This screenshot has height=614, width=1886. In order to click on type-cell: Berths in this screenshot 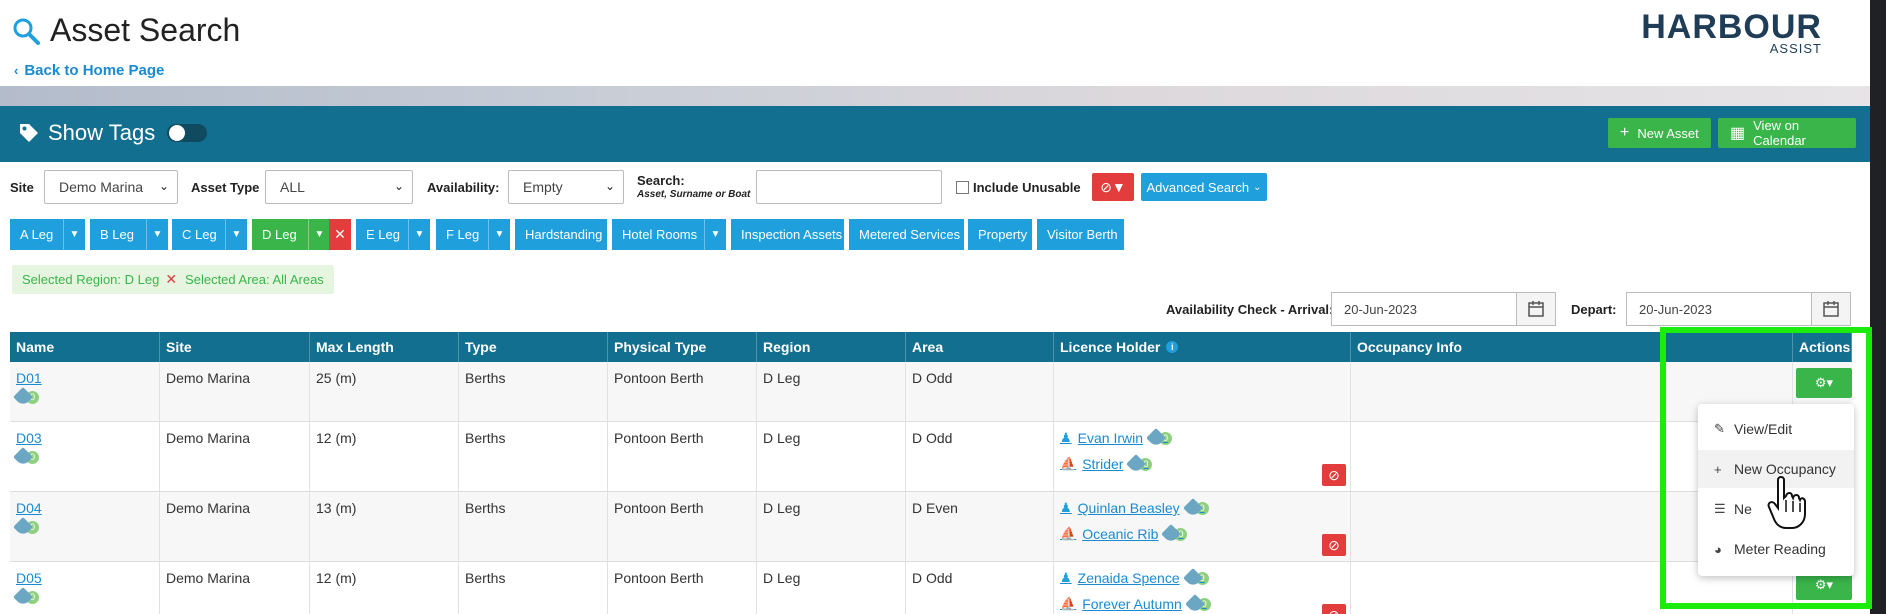, I will do `click(533, 391)`.